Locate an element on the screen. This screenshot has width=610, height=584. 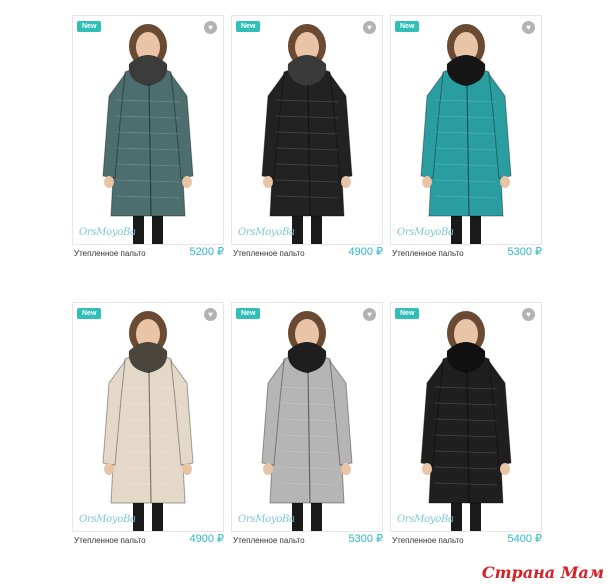
product-price: 5200 ₽ is located at coordinates (206, 252).